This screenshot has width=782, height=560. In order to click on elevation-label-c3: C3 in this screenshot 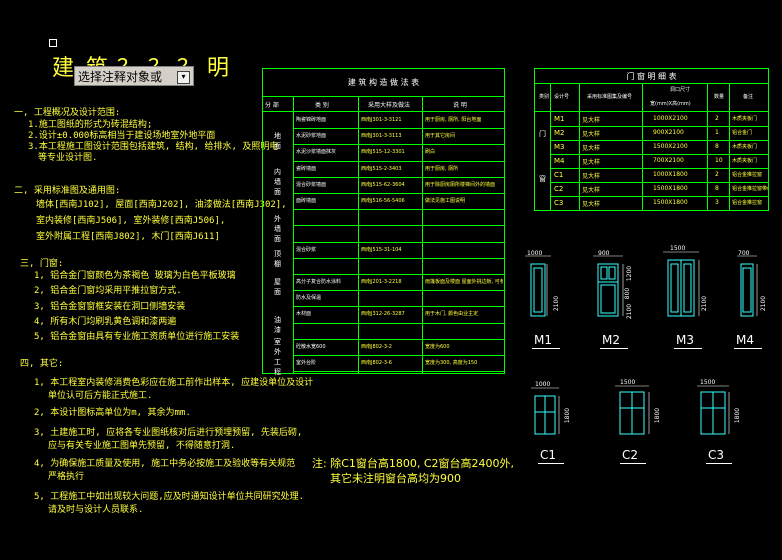, I will do `click(716, 455)`.